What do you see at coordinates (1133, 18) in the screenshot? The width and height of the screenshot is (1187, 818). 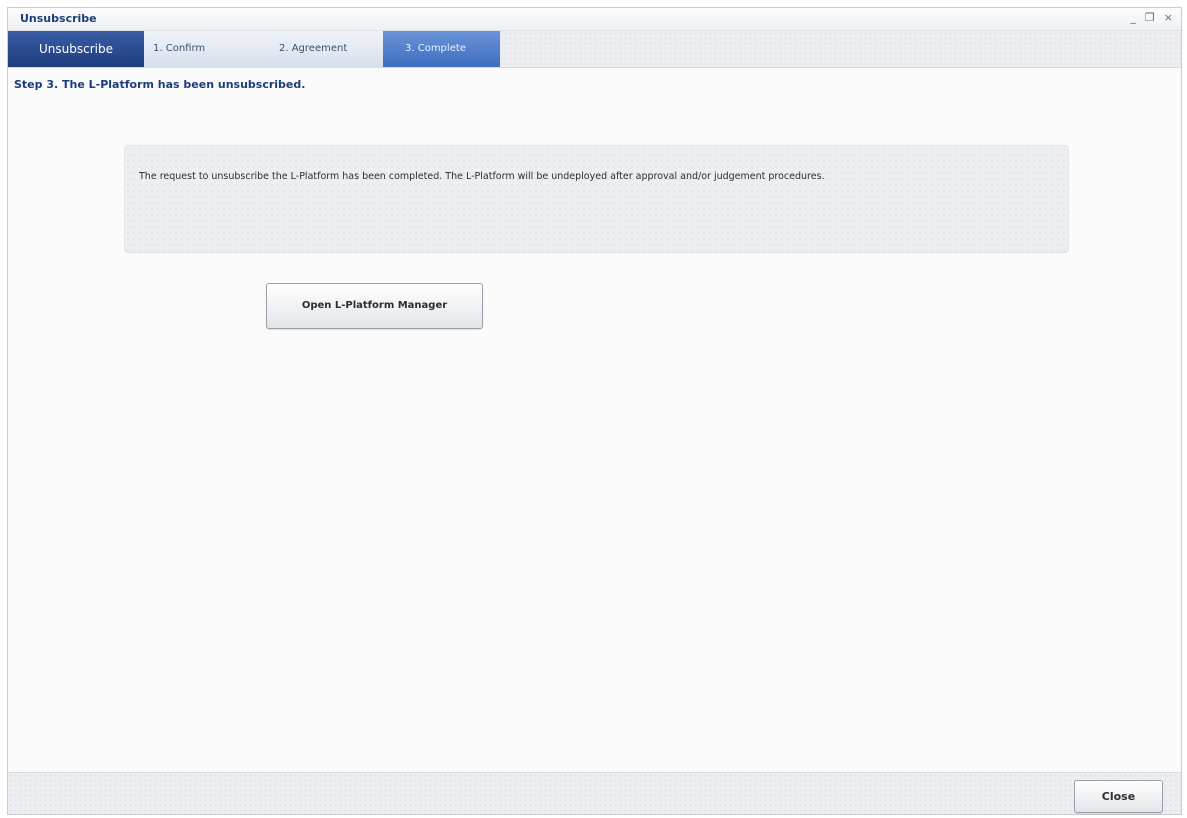 I see `minimize-icon: _` at bounding box center [1133, 18].